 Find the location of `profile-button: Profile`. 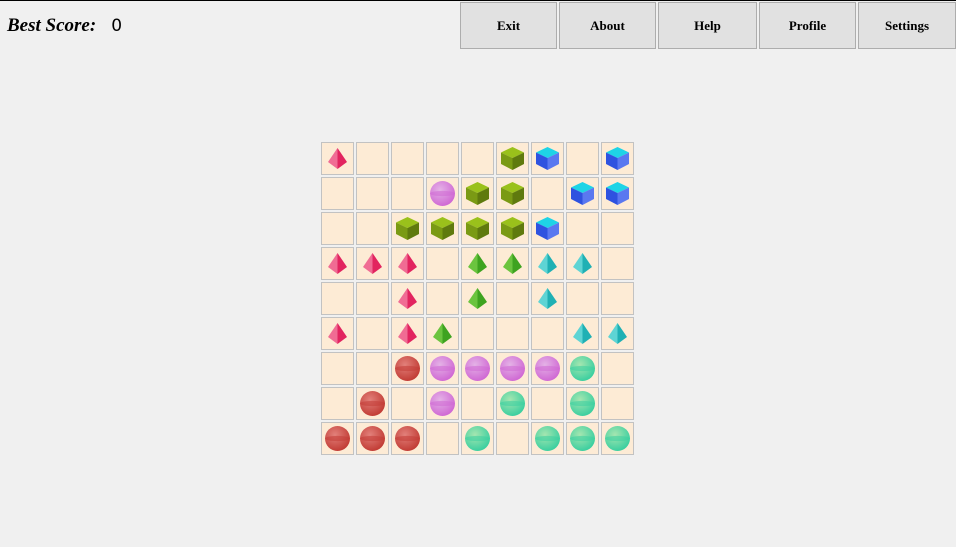

profile-button: Profile is located at coordinates (807, 25).